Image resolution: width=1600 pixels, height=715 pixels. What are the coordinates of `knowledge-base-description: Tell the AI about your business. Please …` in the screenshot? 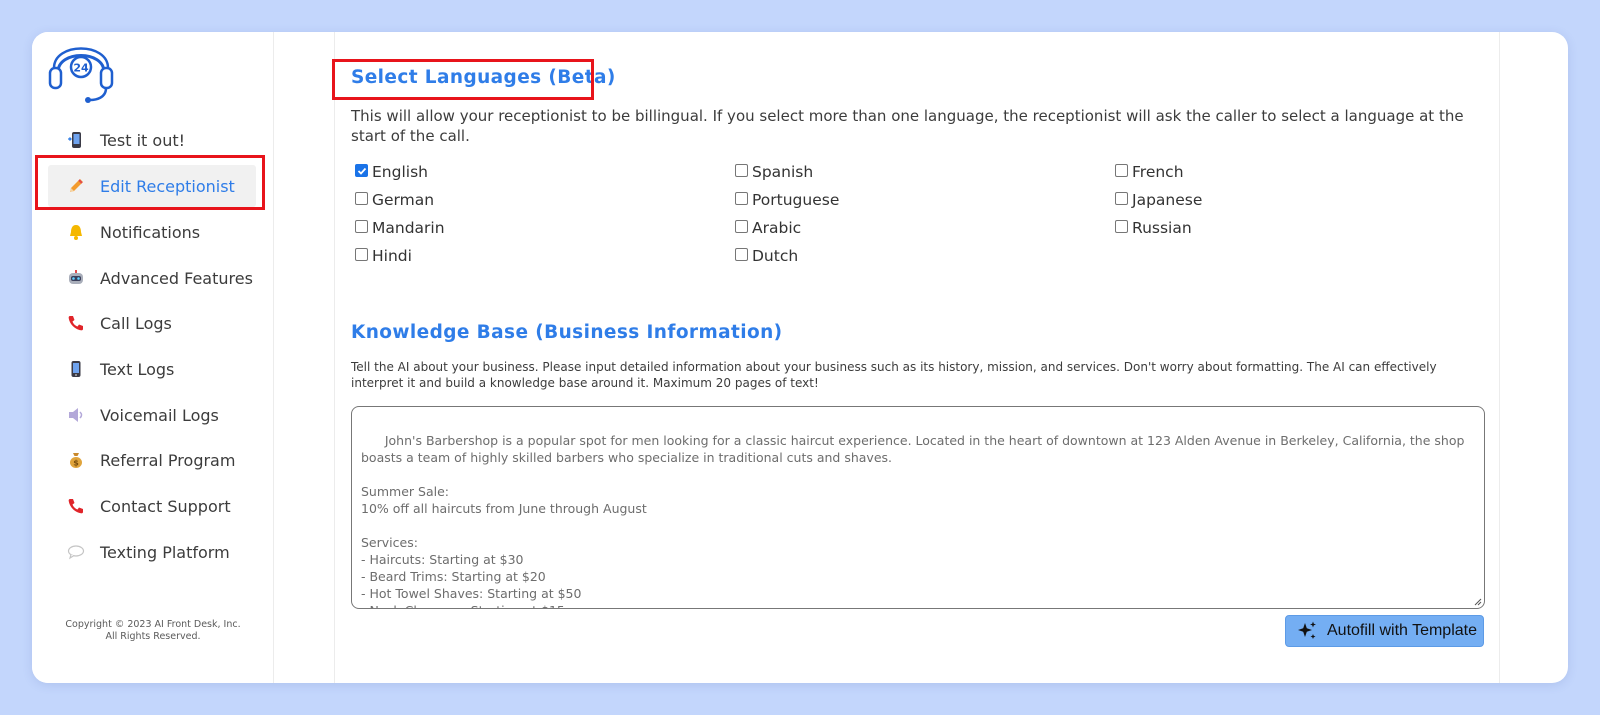 It's located at (894, 375).